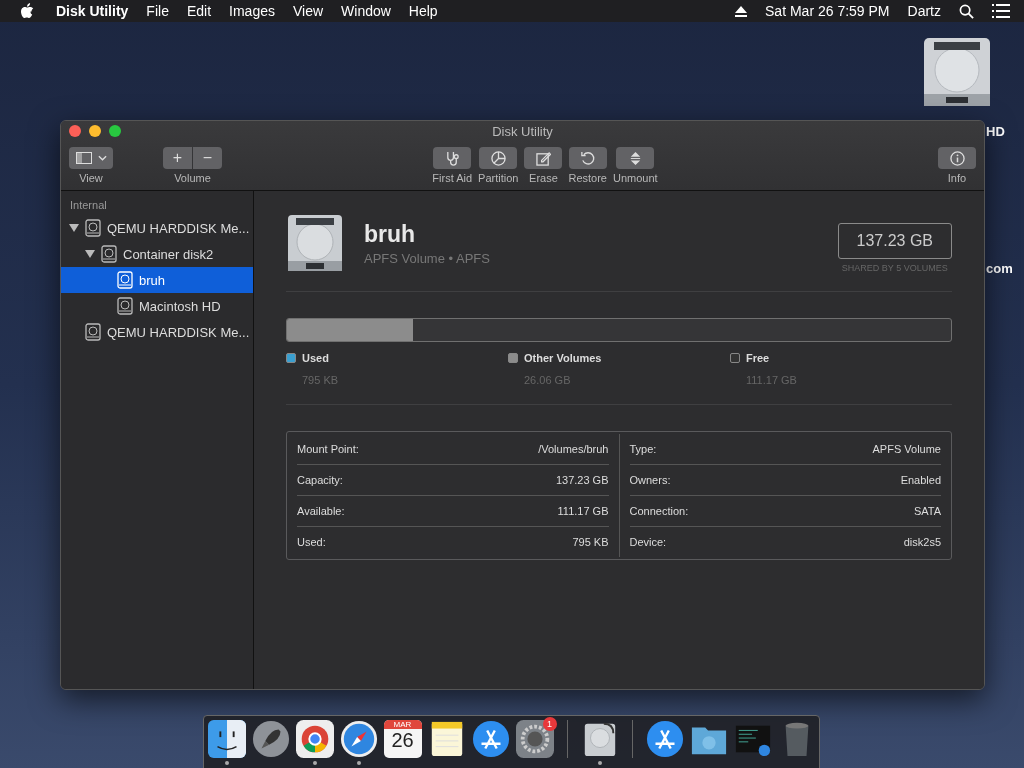 This screenshot has height=768, width=1024. Describe the element at coordinates (402, 739) in the screenshot. I see `calendar-icon: MAR 26` at that location.